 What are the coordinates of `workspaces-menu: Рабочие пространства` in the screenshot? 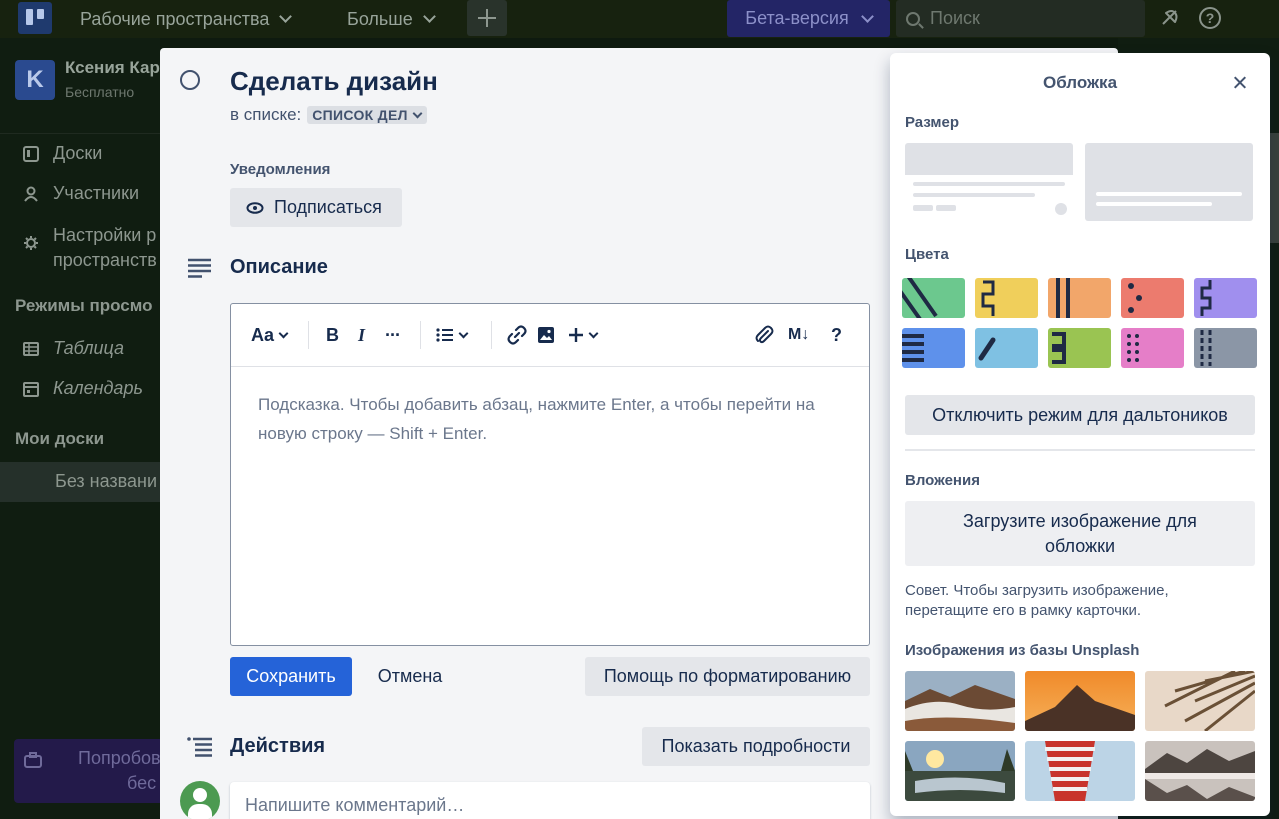 It's located at (186, 19).